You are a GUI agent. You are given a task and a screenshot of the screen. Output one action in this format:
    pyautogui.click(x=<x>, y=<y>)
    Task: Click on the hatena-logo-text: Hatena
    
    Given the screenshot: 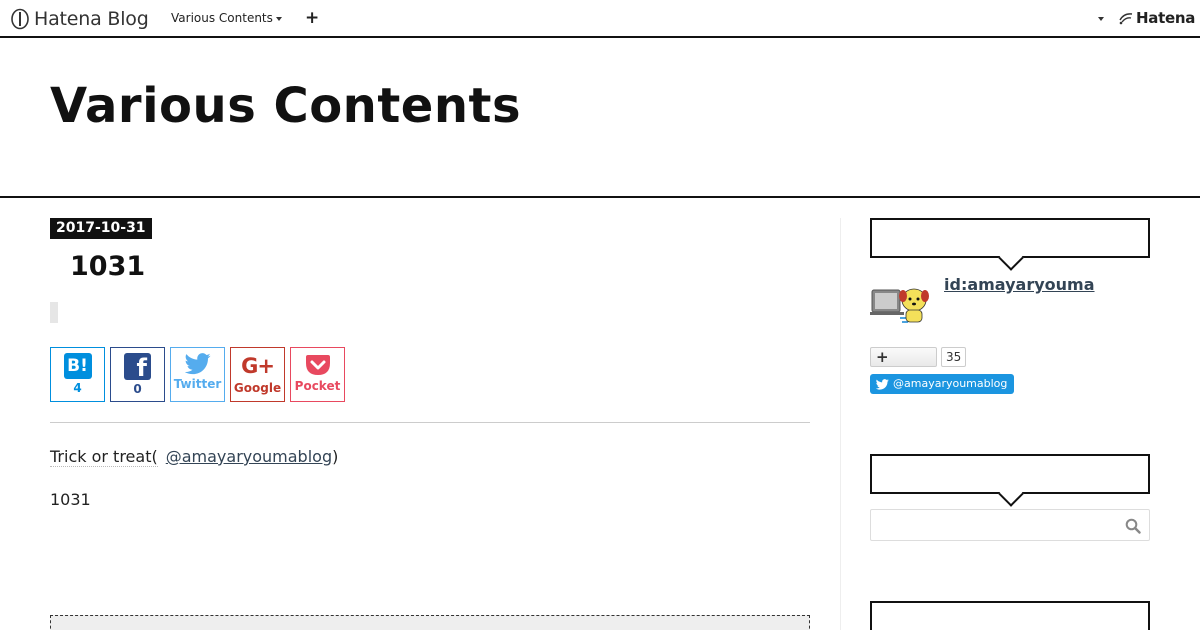 What is the action you would take?
    pyautogui.click(x=1166, y=18)
    